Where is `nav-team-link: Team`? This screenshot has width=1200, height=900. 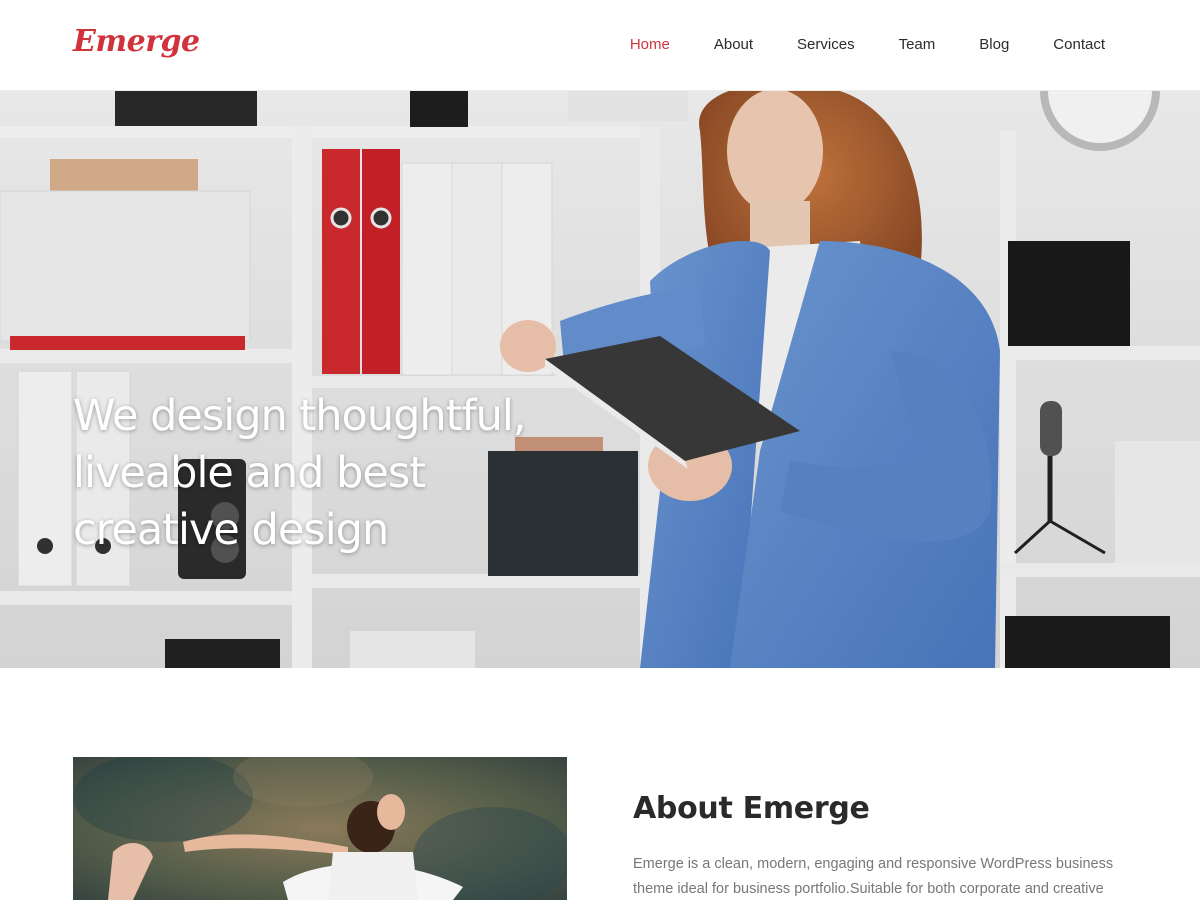
nav-team-link: Team is located at coordinates (917, 45).